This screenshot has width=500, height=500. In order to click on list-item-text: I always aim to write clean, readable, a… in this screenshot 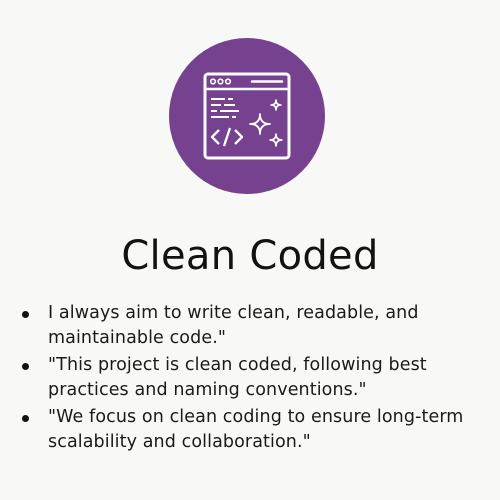, I will do `click(233, 325)`.